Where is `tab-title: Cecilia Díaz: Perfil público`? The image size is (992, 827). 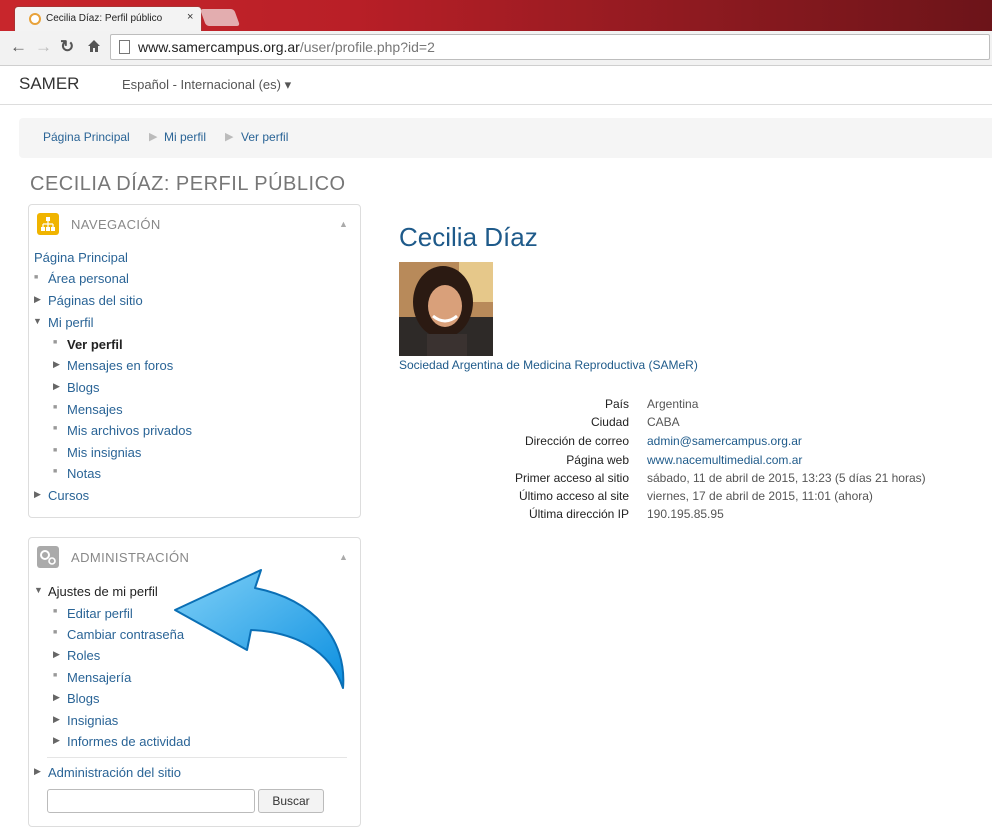
tab-title: Cecilia Díaz: Perfil público is located at coordinates (104, 18).